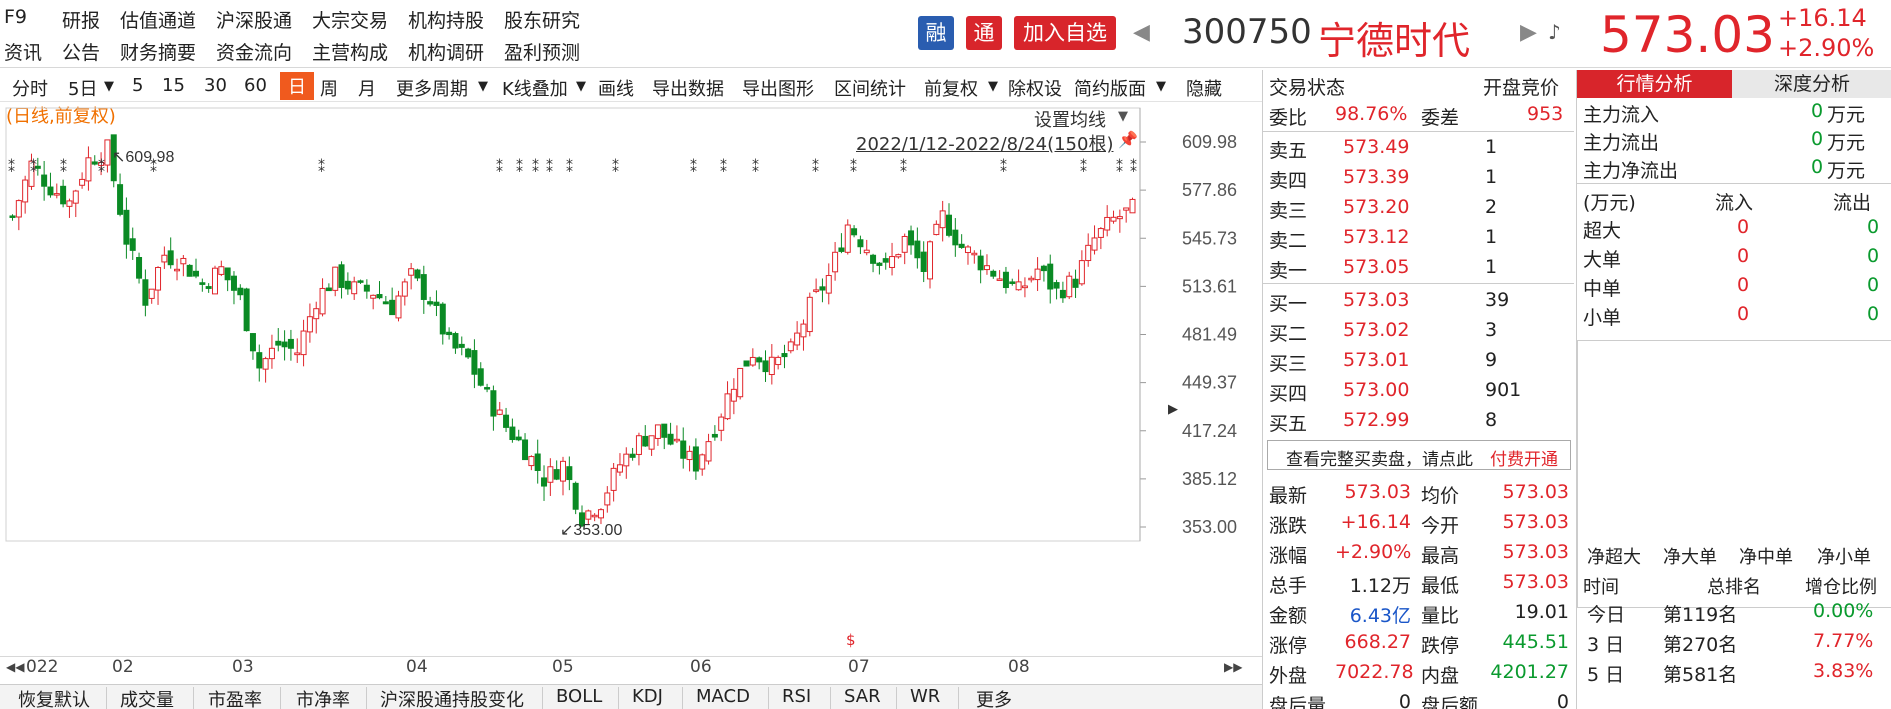 The image size is (1891, 709). Describe the element at coordinates (137, 85) in the screenshot. I see `period-5min: 5` at that location.